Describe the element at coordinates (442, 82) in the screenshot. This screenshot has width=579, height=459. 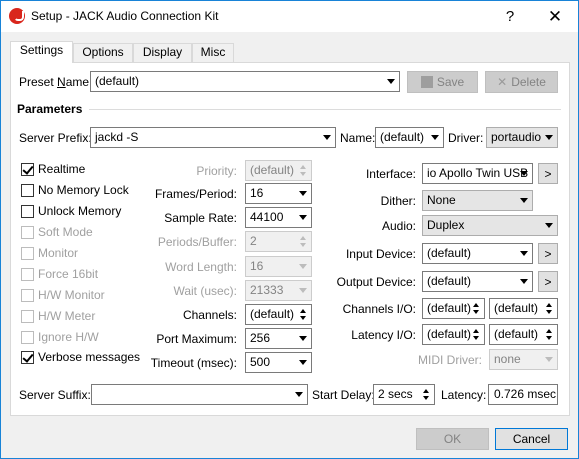
I see `save-button: Save` at that location.